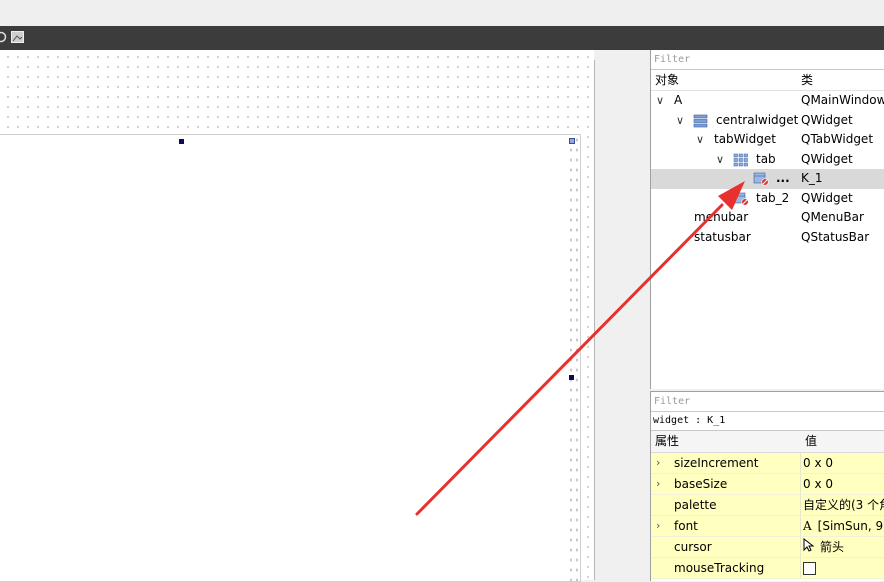 Image resolution: width=884 pixels, height=582 pixels. I want to click on object-tree-header: 对象 类, so click(767, 80).